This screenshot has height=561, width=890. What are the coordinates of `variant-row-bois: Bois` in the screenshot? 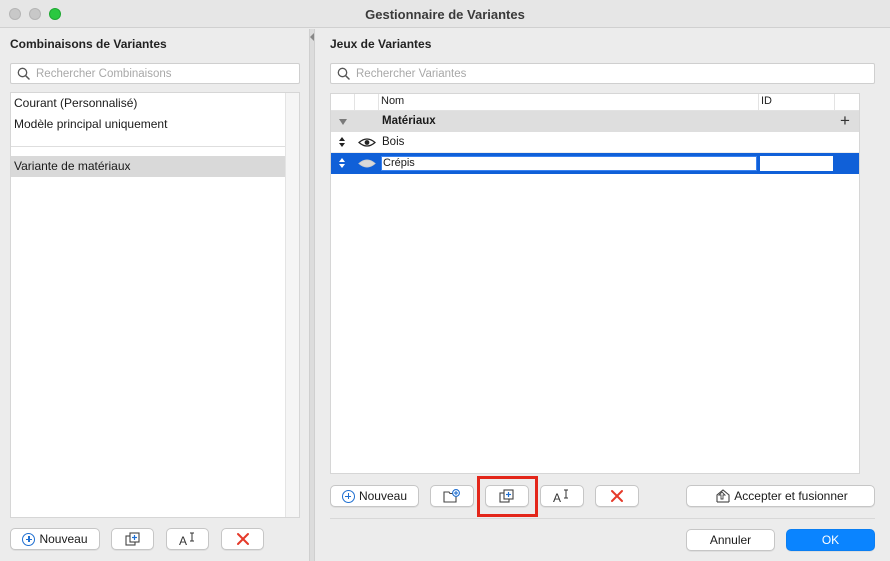 It's located at (595, 142).